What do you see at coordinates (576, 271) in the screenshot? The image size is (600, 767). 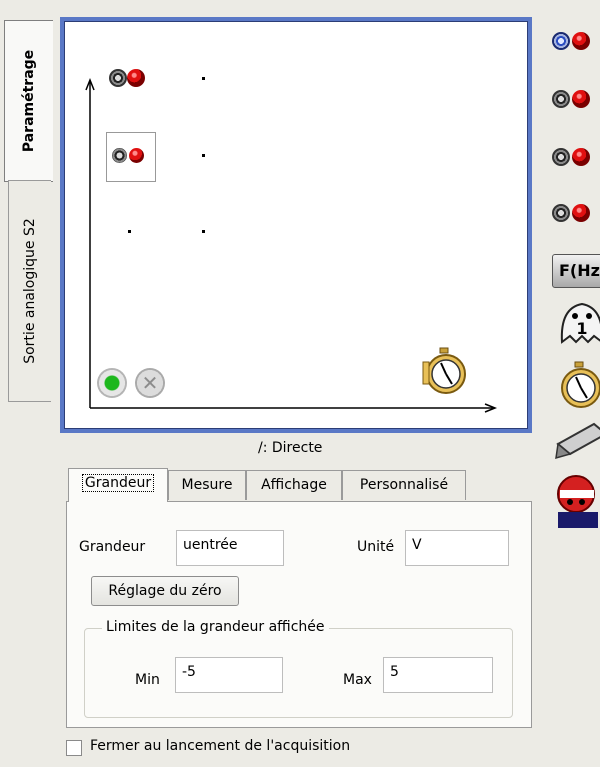 I see `frequency-meter-icon: F(Hz)` at bounding box center [576, 271].